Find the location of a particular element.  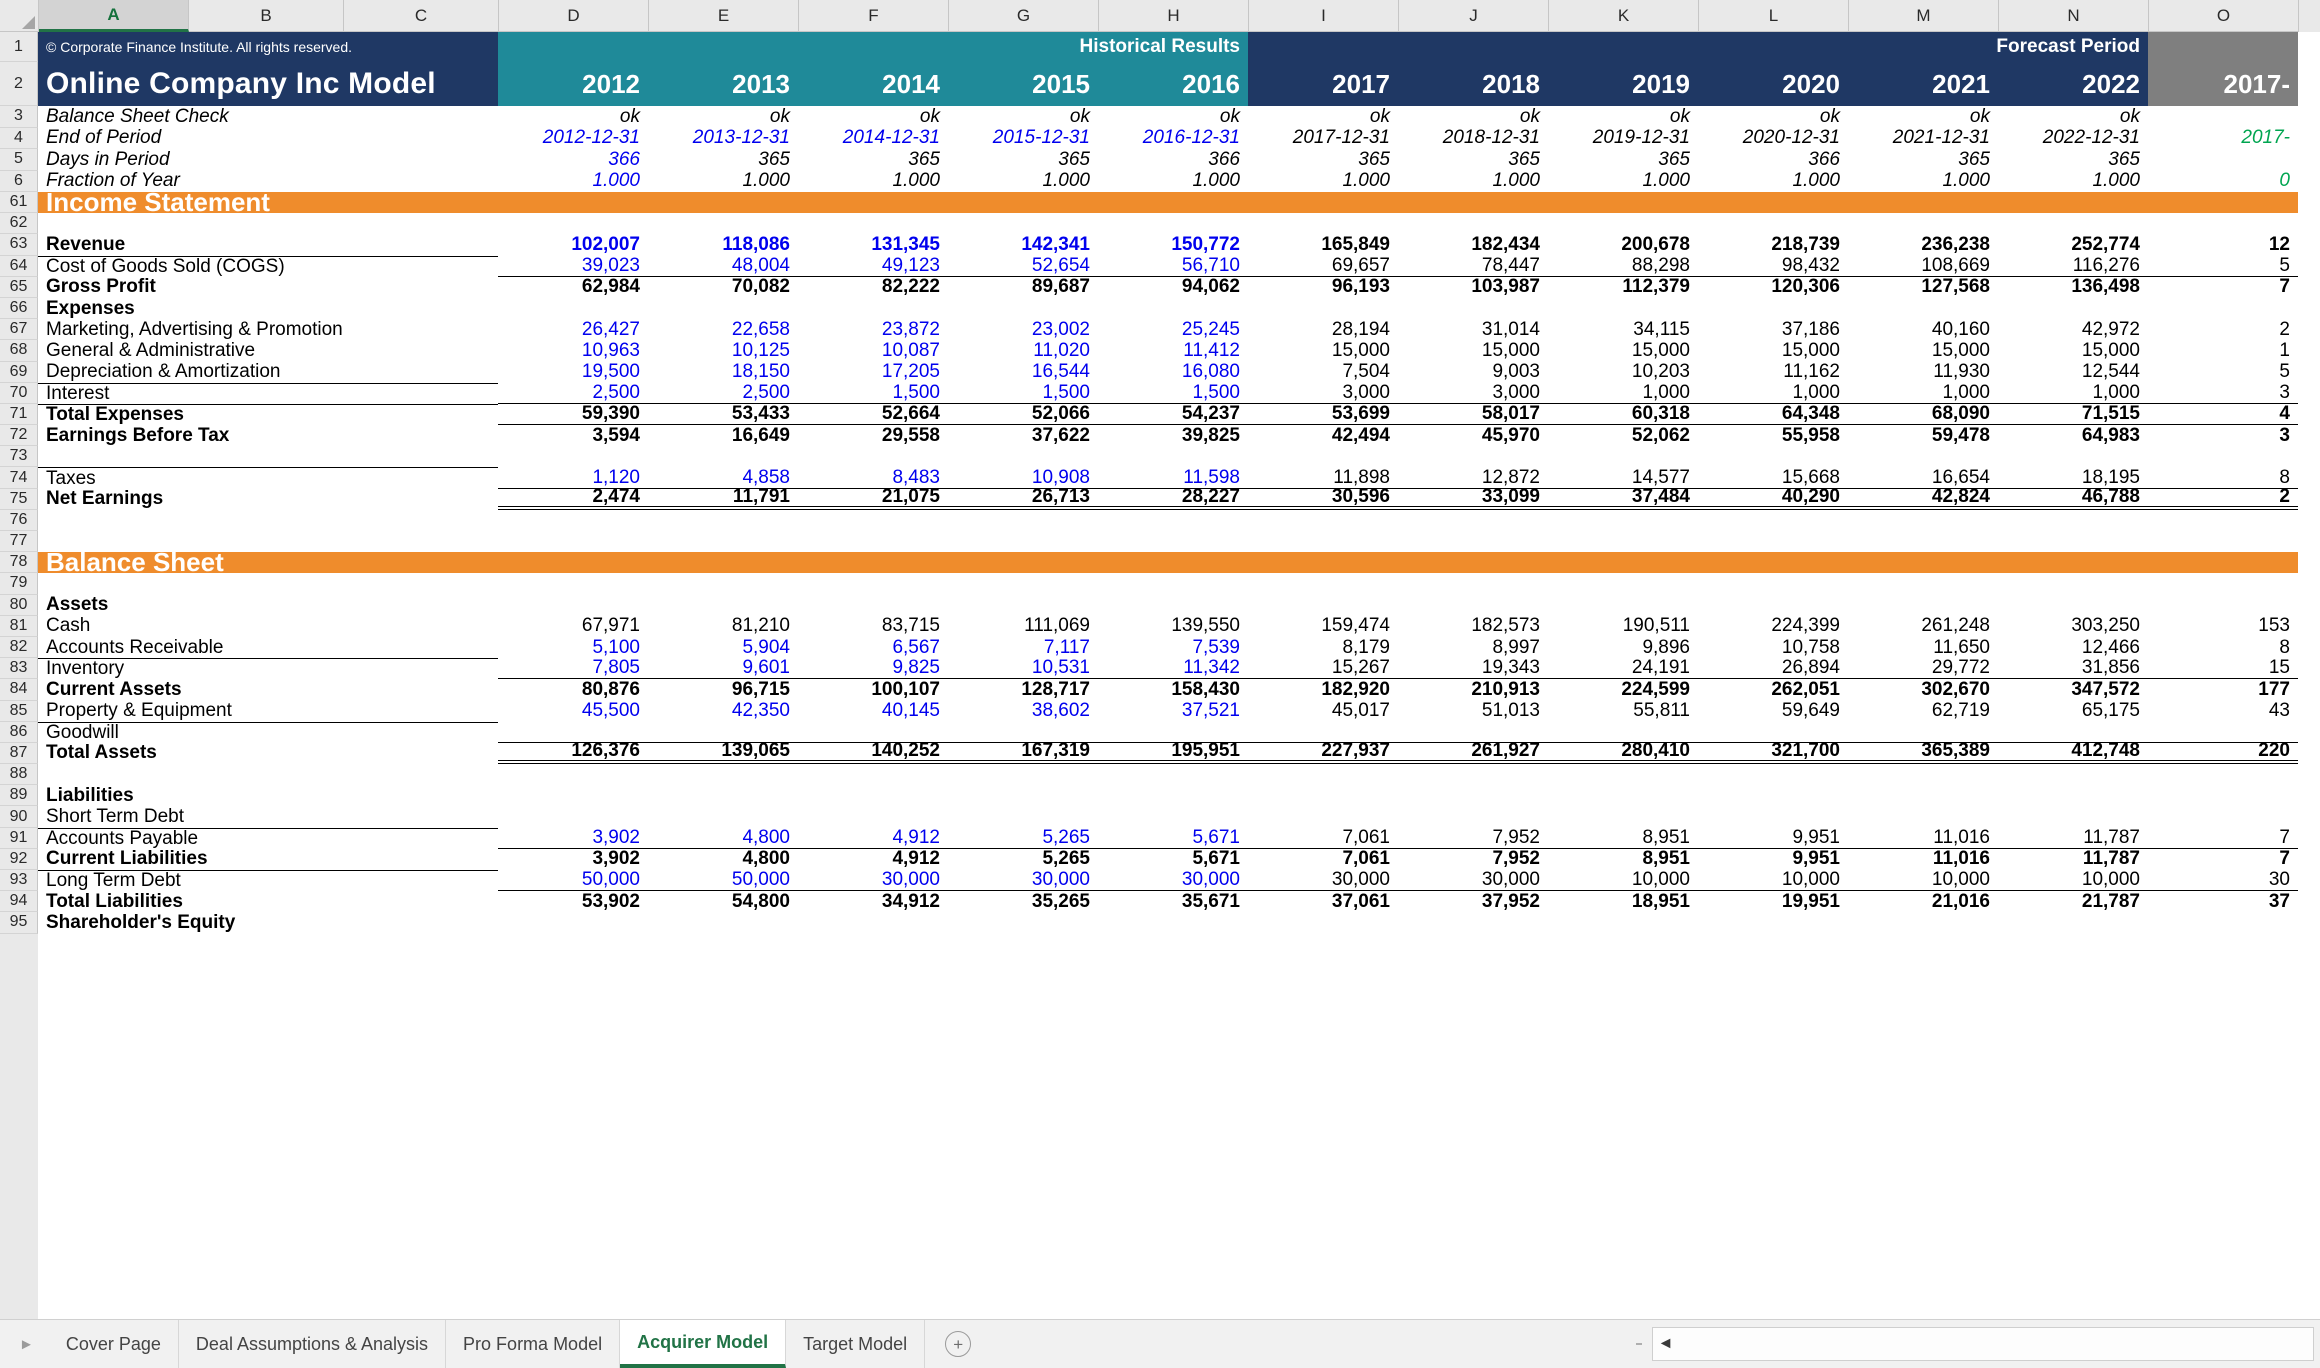

cell-6-9: 1.000 is located at coordinates (1773, 182).